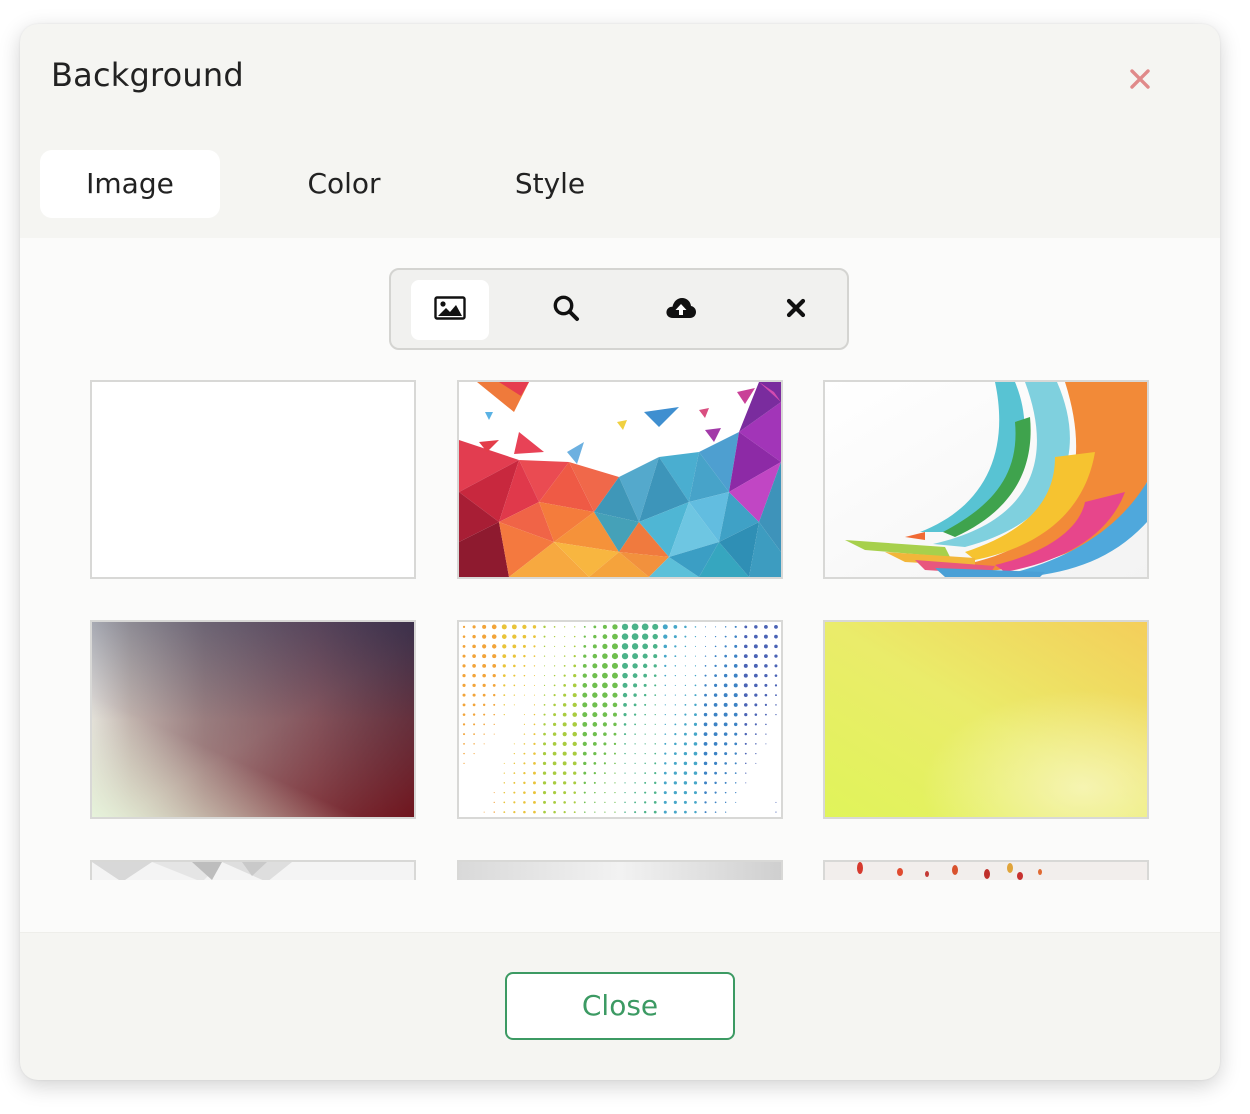 The height and width of the screenshot is (1114, 1250). Describe the element at coordinates (253, 870) in the screenshot. I see `thumbnail-silver-geometric` at that location.